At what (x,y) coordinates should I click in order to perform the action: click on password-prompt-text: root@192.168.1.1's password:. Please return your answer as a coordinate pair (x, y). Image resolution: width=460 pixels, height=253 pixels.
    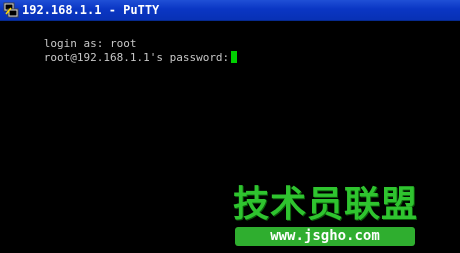
    Looking at the image, I should click on (136, 57).